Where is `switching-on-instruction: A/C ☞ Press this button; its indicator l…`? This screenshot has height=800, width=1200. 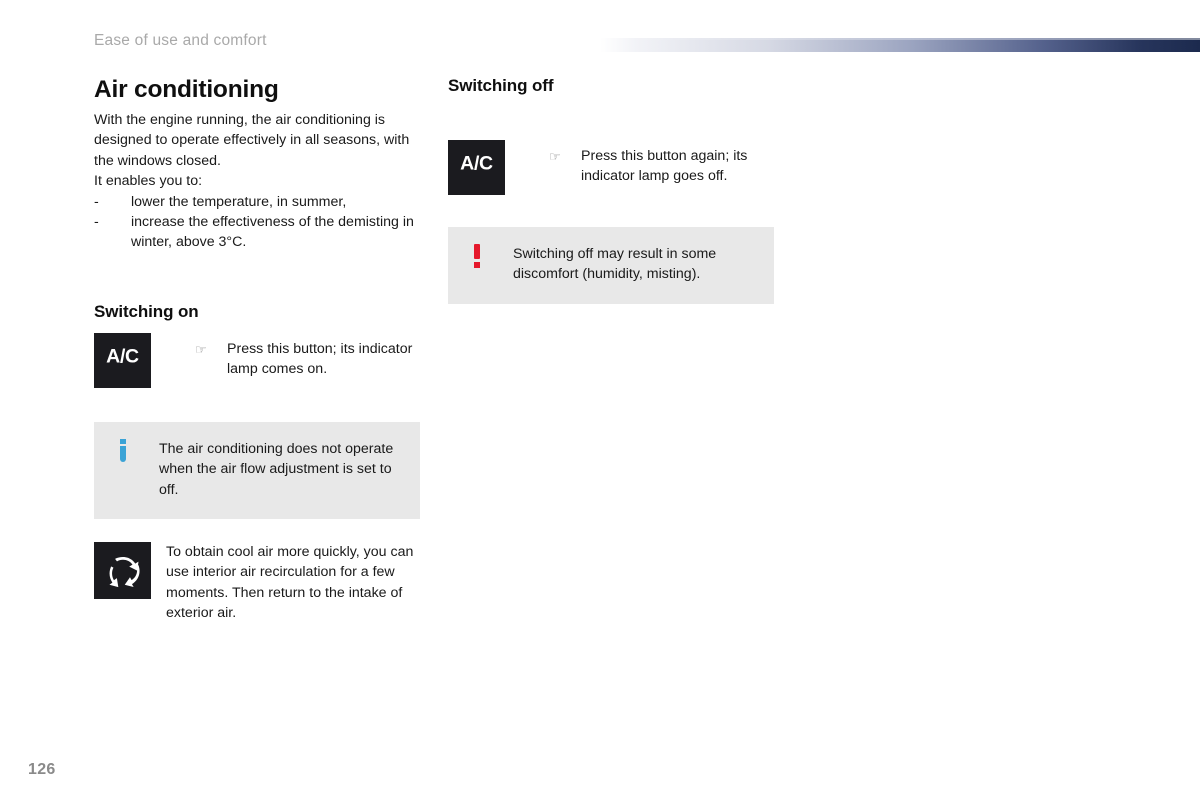
switching-on-instruction: A/C ☞ Press this button; its indicator l… is located at coordinates (259, 360).